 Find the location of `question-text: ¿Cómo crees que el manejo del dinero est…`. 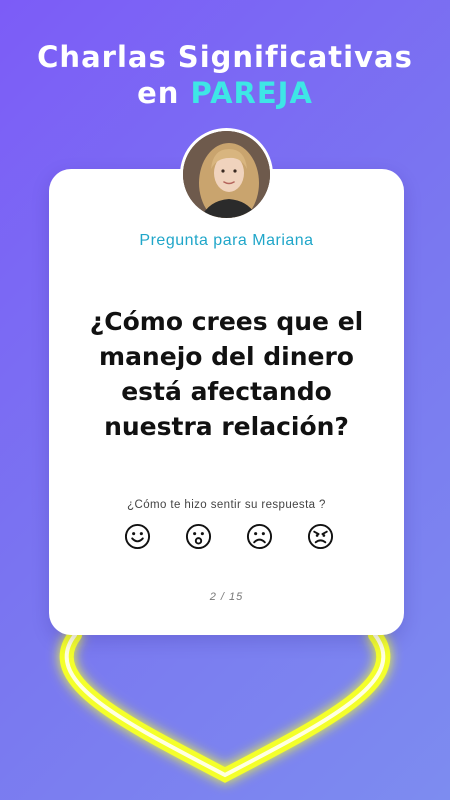

question-text: ¿Cómo crees que el manejo del dinero est… is located at coordinates (226, 374).